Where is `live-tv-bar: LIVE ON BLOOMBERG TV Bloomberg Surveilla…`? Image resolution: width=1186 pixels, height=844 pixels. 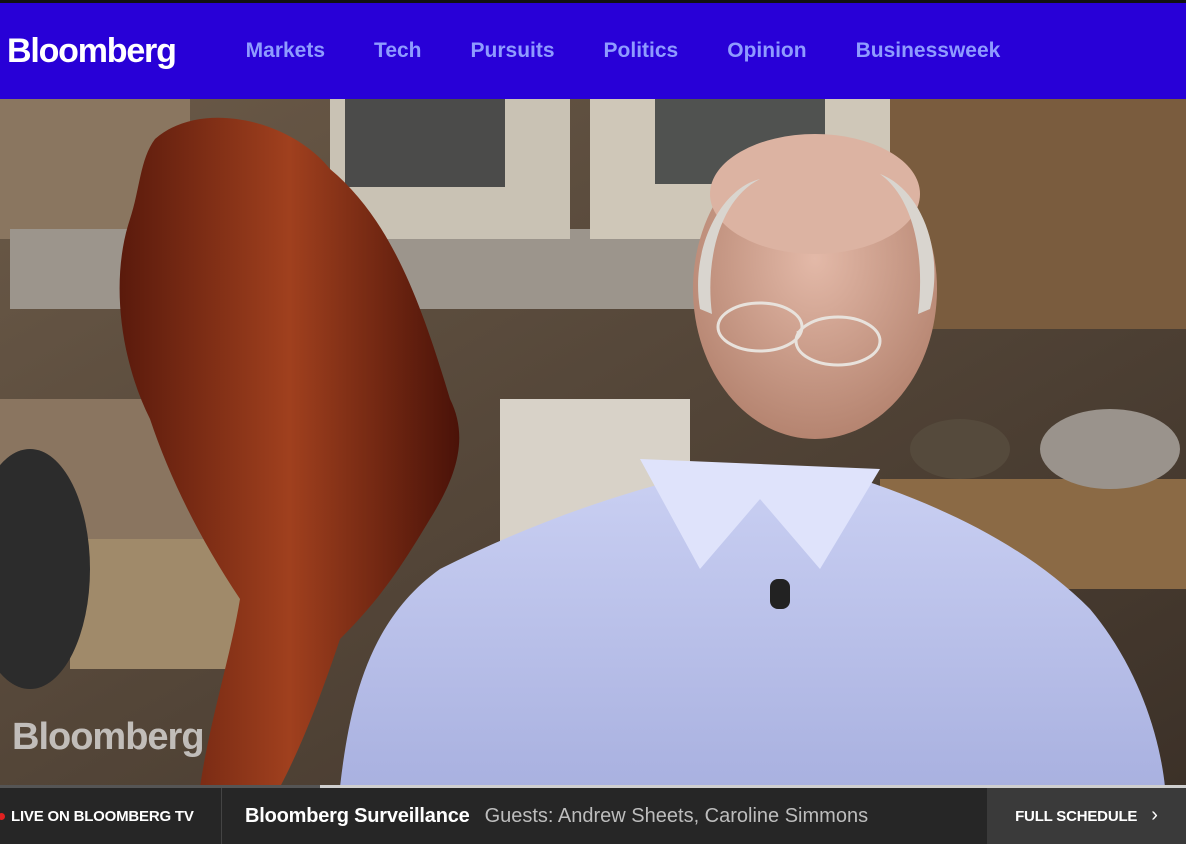
live-tv-bar: LIVE ON BLOOMBERG TV Bloomberg Surveilla… is located at coordinates (593, 816).